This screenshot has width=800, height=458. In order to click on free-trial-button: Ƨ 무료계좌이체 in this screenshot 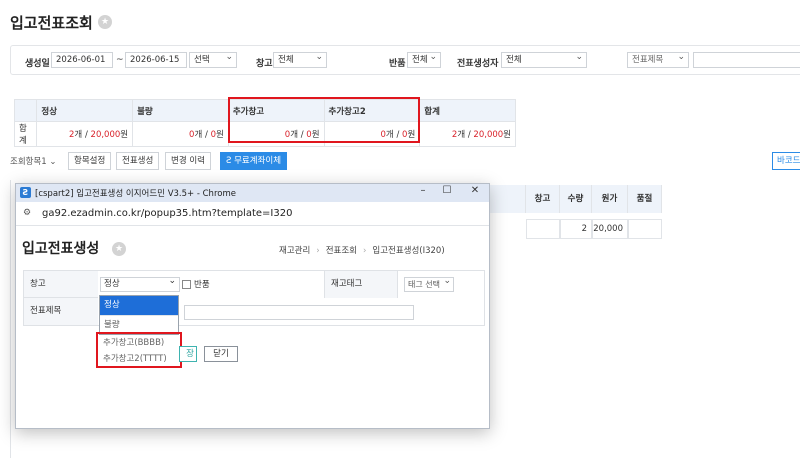, I will do `click(254, 161)`.